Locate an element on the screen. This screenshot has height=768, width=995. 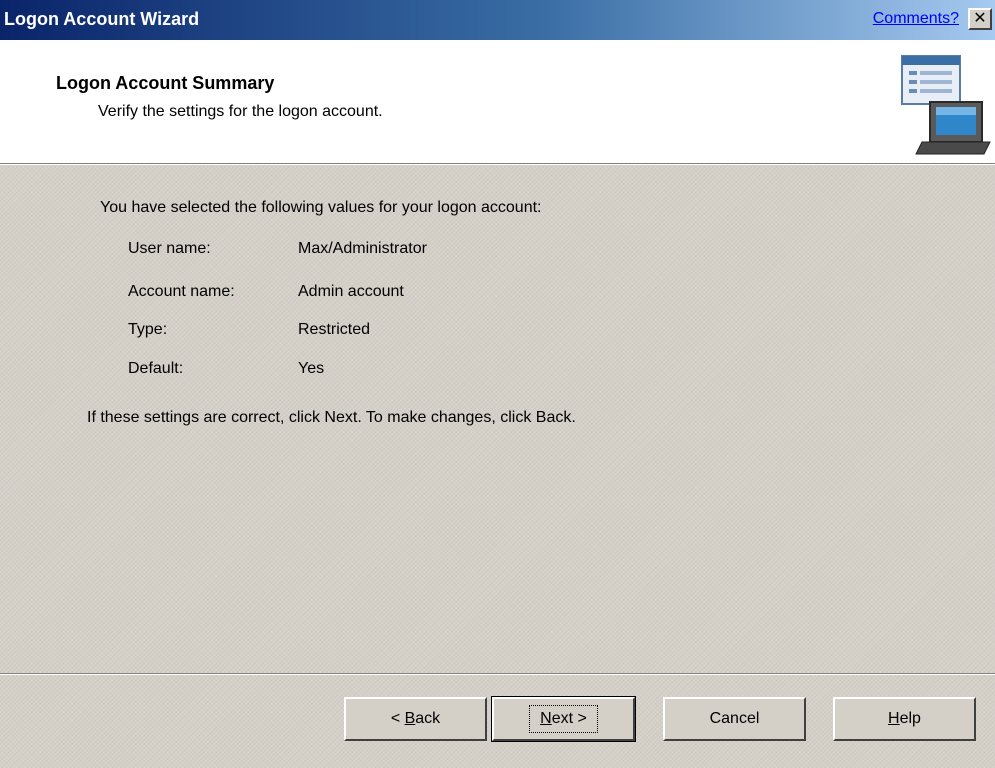
type-value: Restricted is located at coordinates (334, 329).